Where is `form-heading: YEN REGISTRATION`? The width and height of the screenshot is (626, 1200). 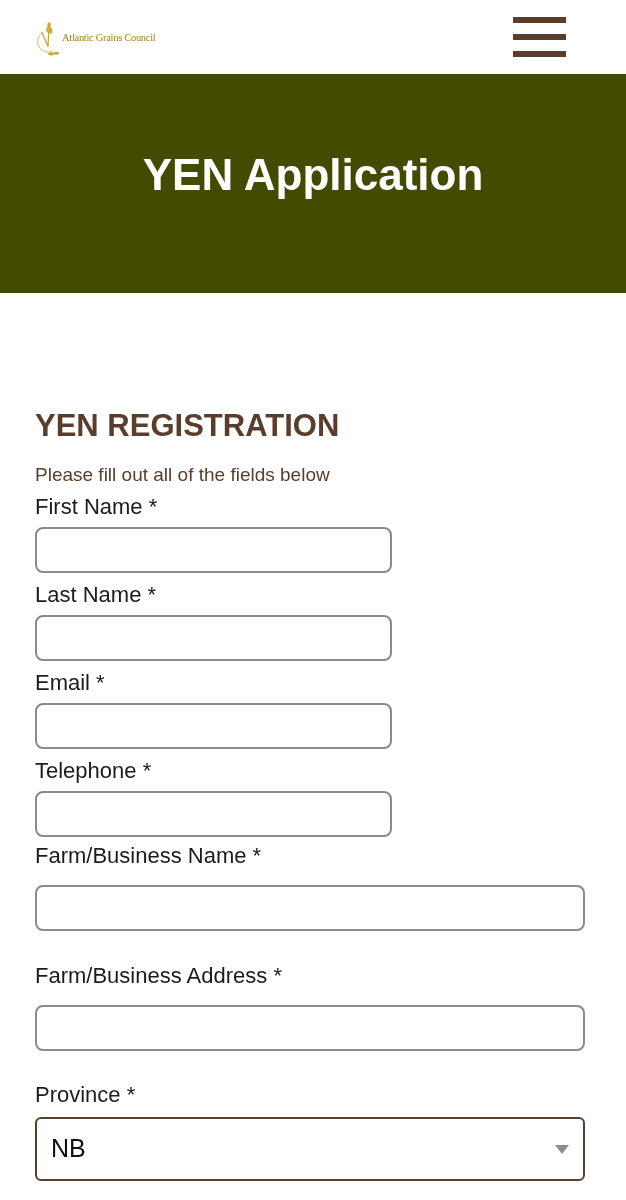 form-heading: YEN REGISTRATION is located at coordinates (187, 426).